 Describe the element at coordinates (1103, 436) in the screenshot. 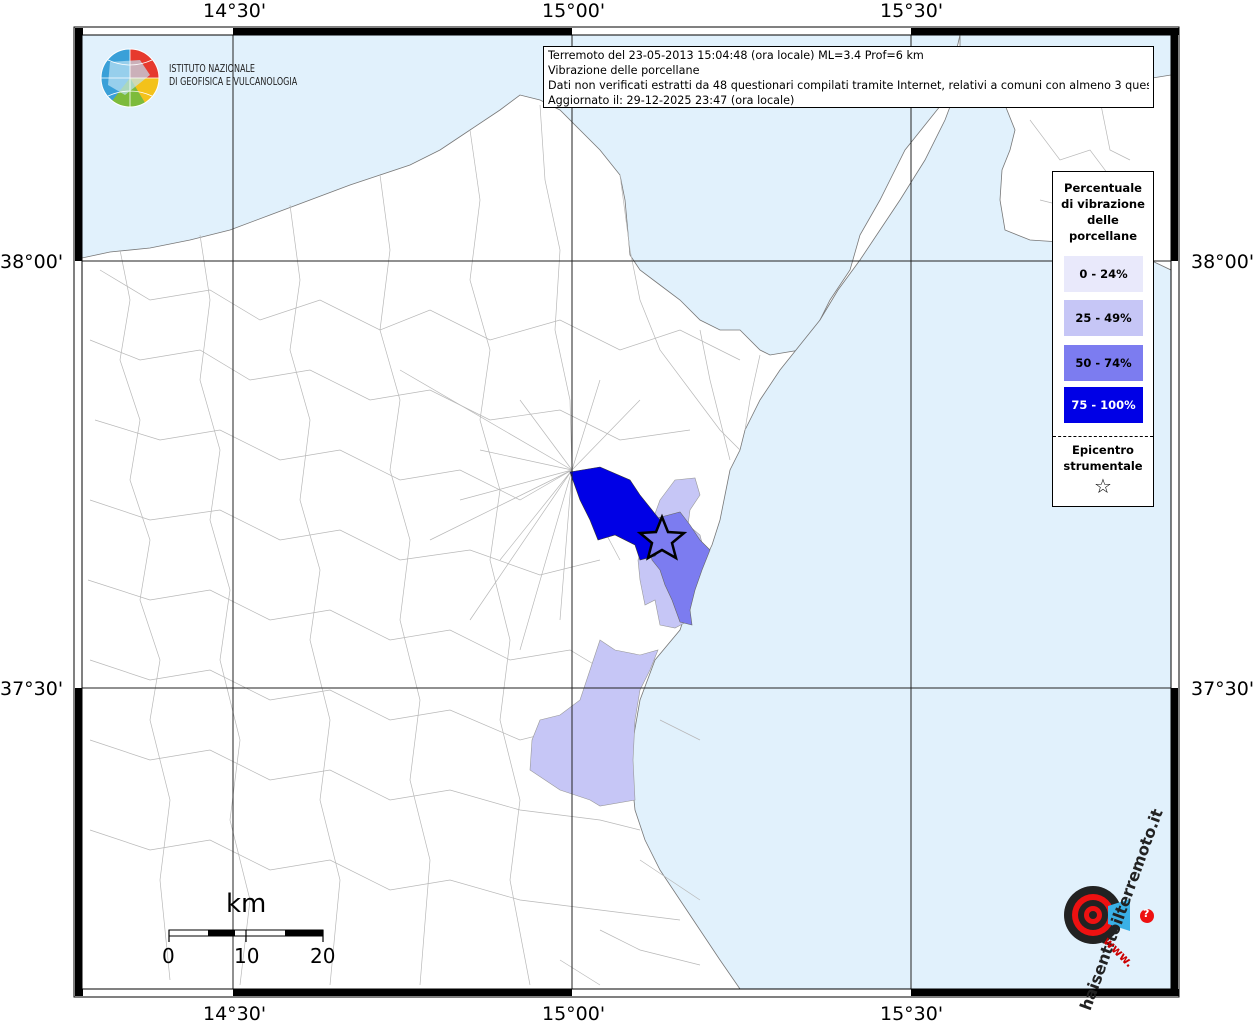

I see `legend-separator` at that location.